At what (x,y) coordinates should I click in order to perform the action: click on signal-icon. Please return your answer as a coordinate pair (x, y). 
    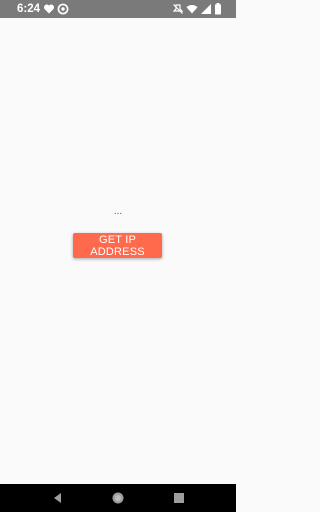
    Looking at the image, I should click on (206, 9).